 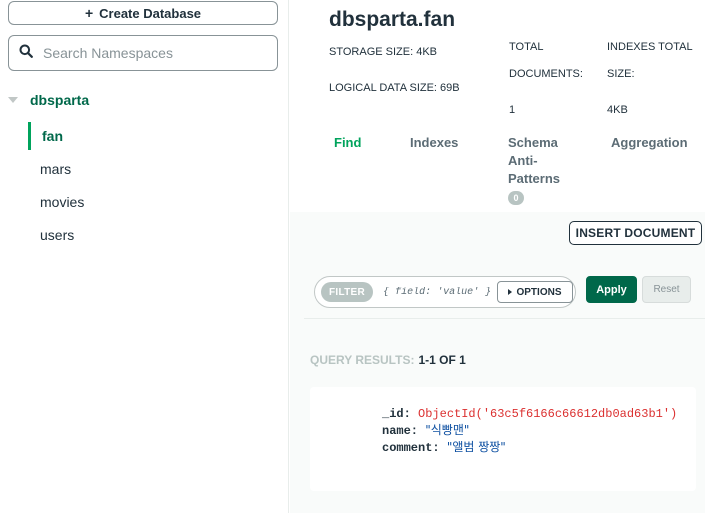 I want to click on field-value: "식빵맨", so click(x=447, y=430).